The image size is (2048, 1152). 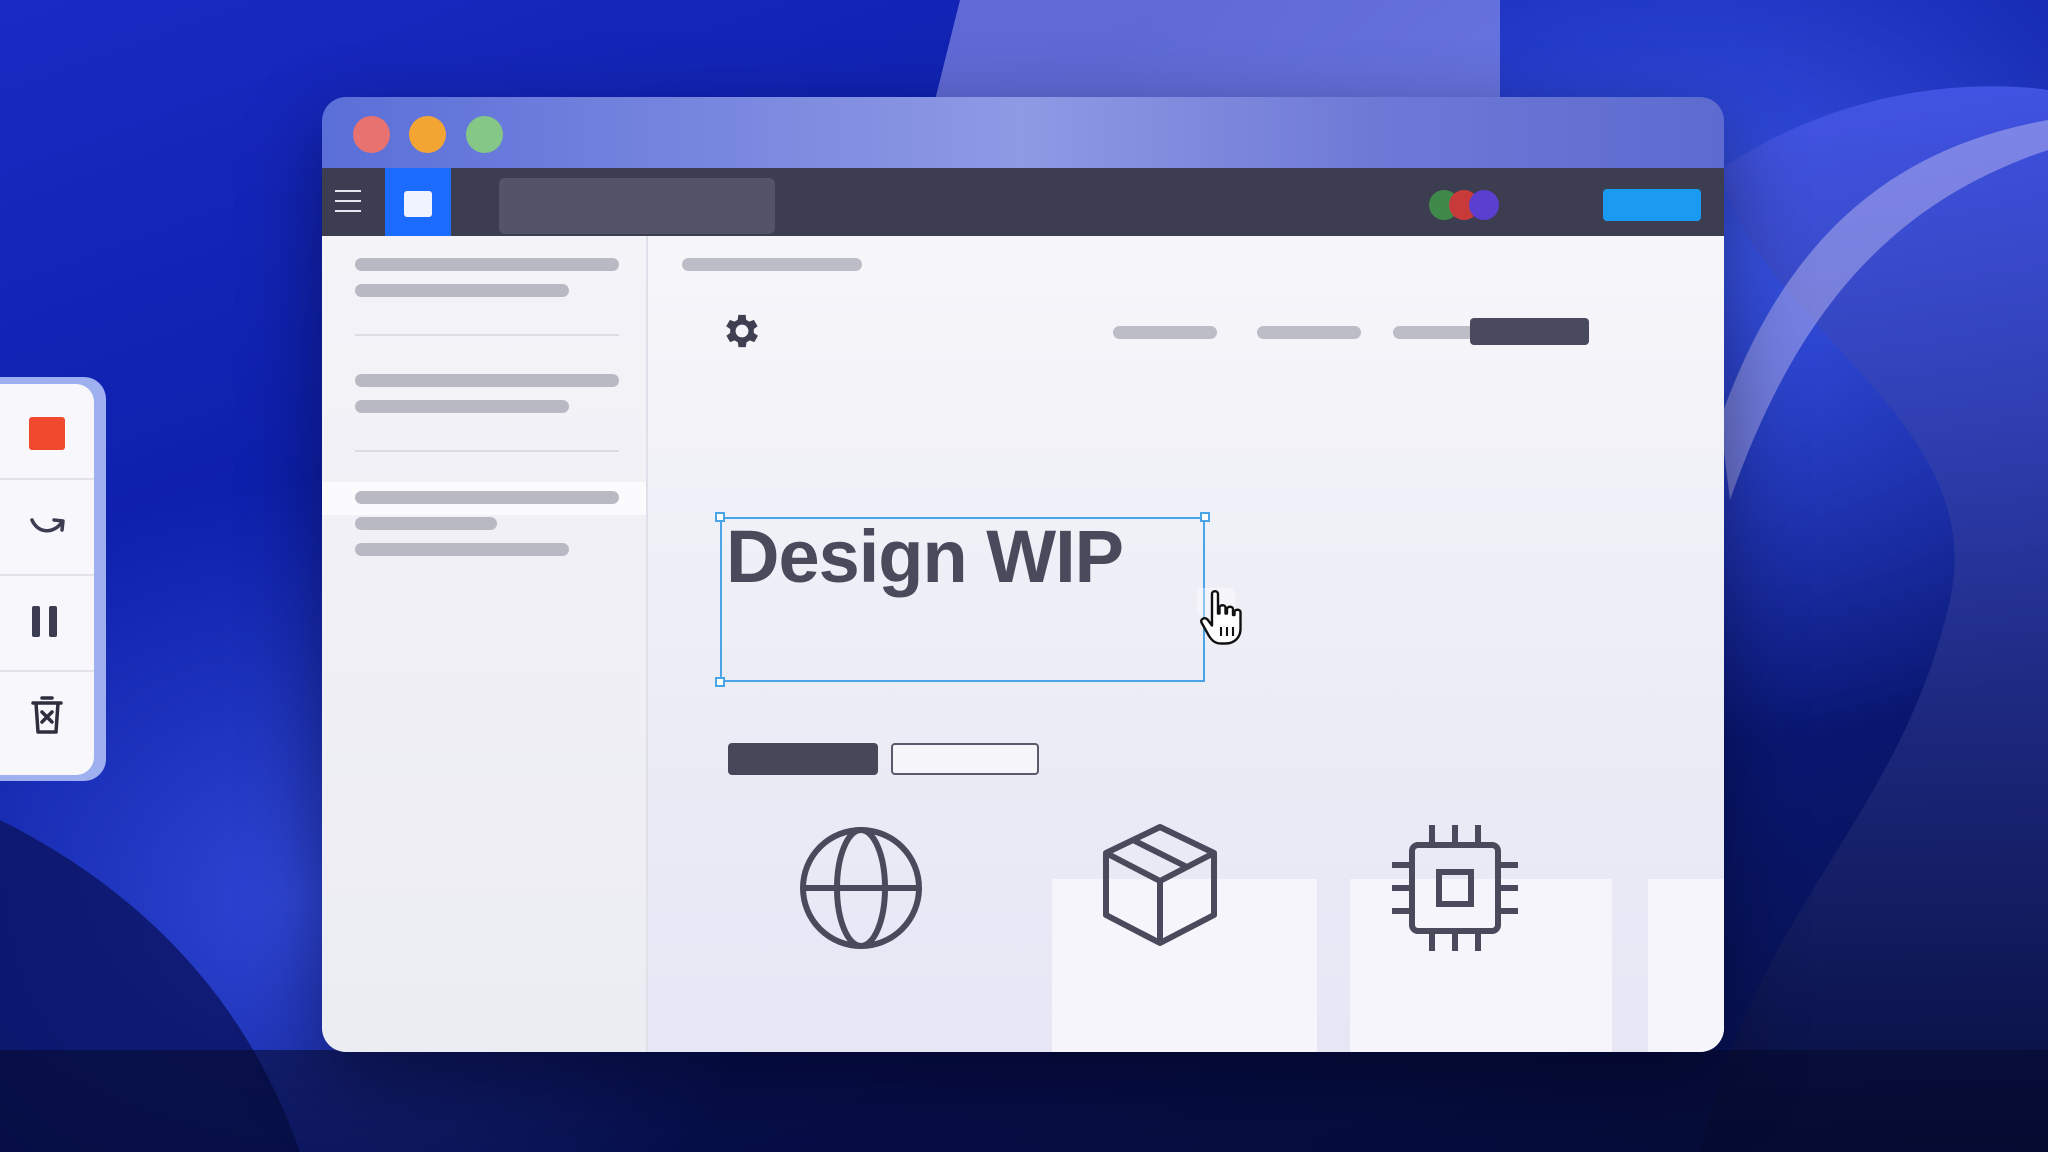 I want to click on stop-record-icon, so click(x=47, y=433).